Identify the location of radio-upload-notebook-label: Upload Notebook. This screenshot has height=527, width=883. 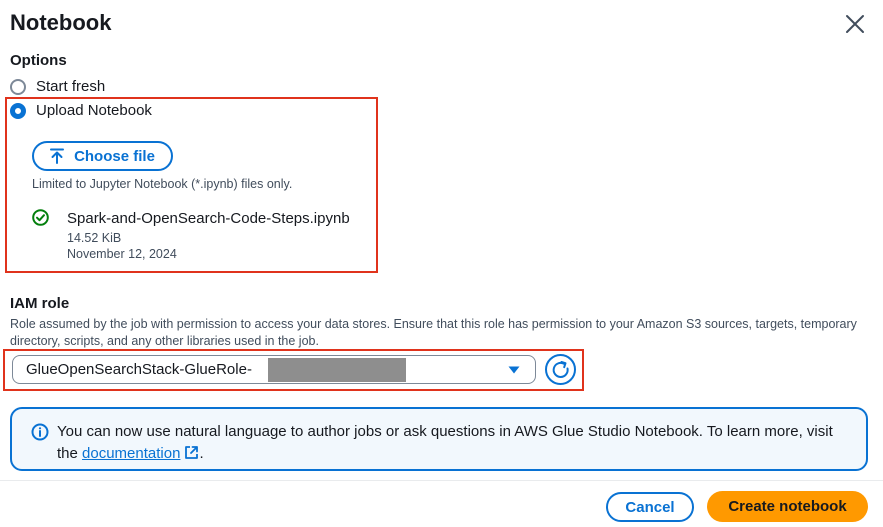
(94, 110).